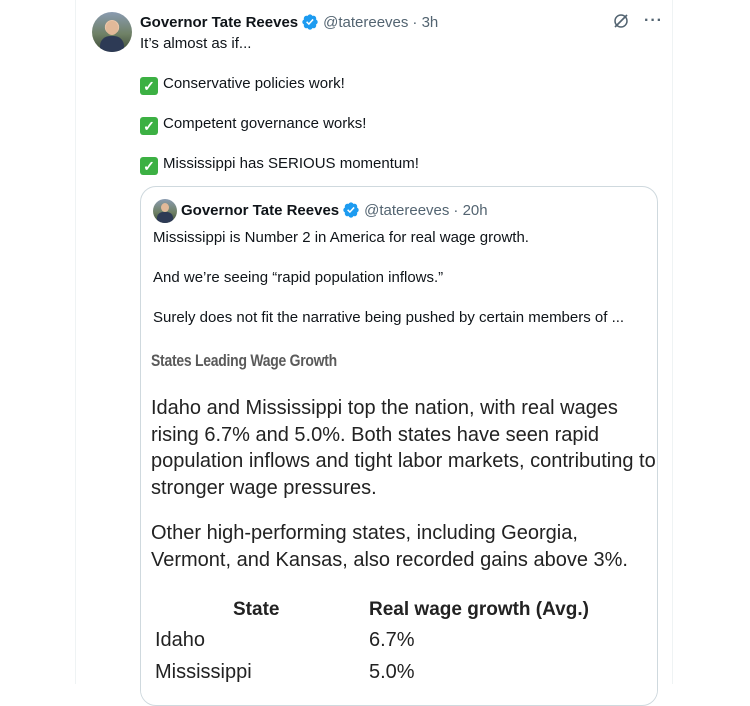  I want to click on quoted-author-avatar, so click(165, 211).